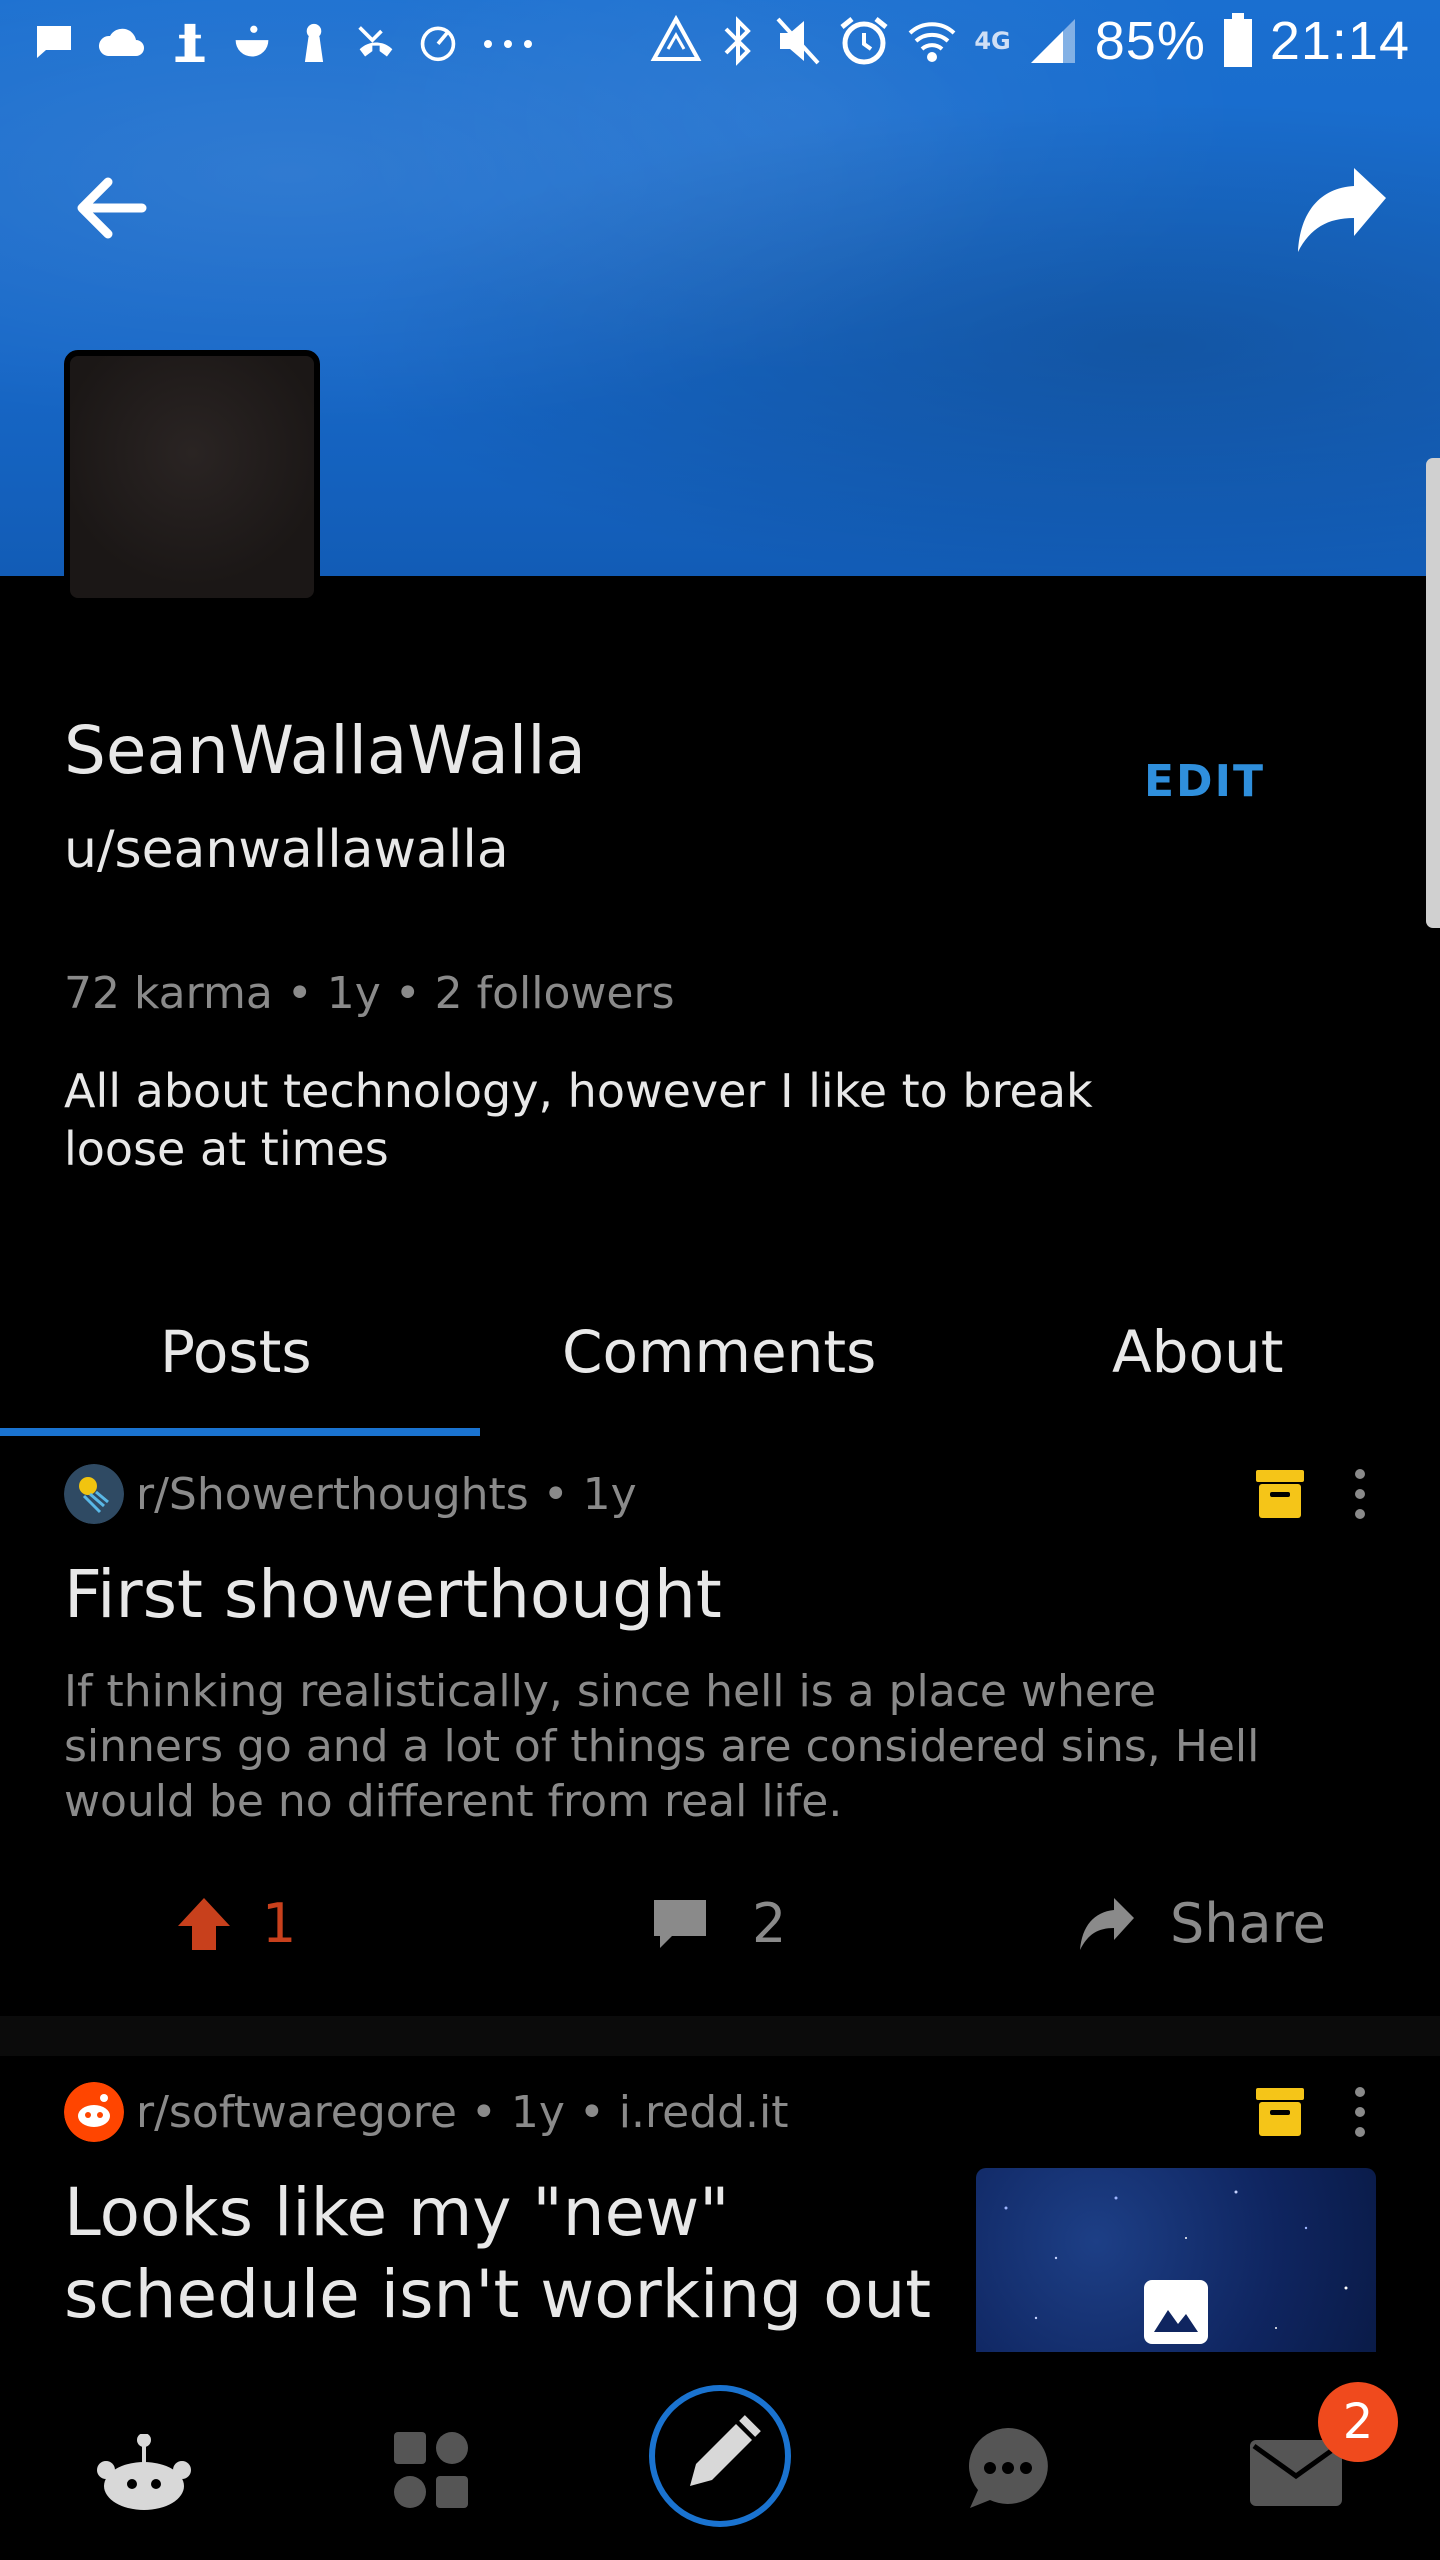 The width and height of the screenshot is (1440, 2560). What do you see at coordinates (462, 2112) in the screenshot?
I see `post-meta-text: r/softwaregore • 1y • i.redd.it` at bounding box center [462, 2112].